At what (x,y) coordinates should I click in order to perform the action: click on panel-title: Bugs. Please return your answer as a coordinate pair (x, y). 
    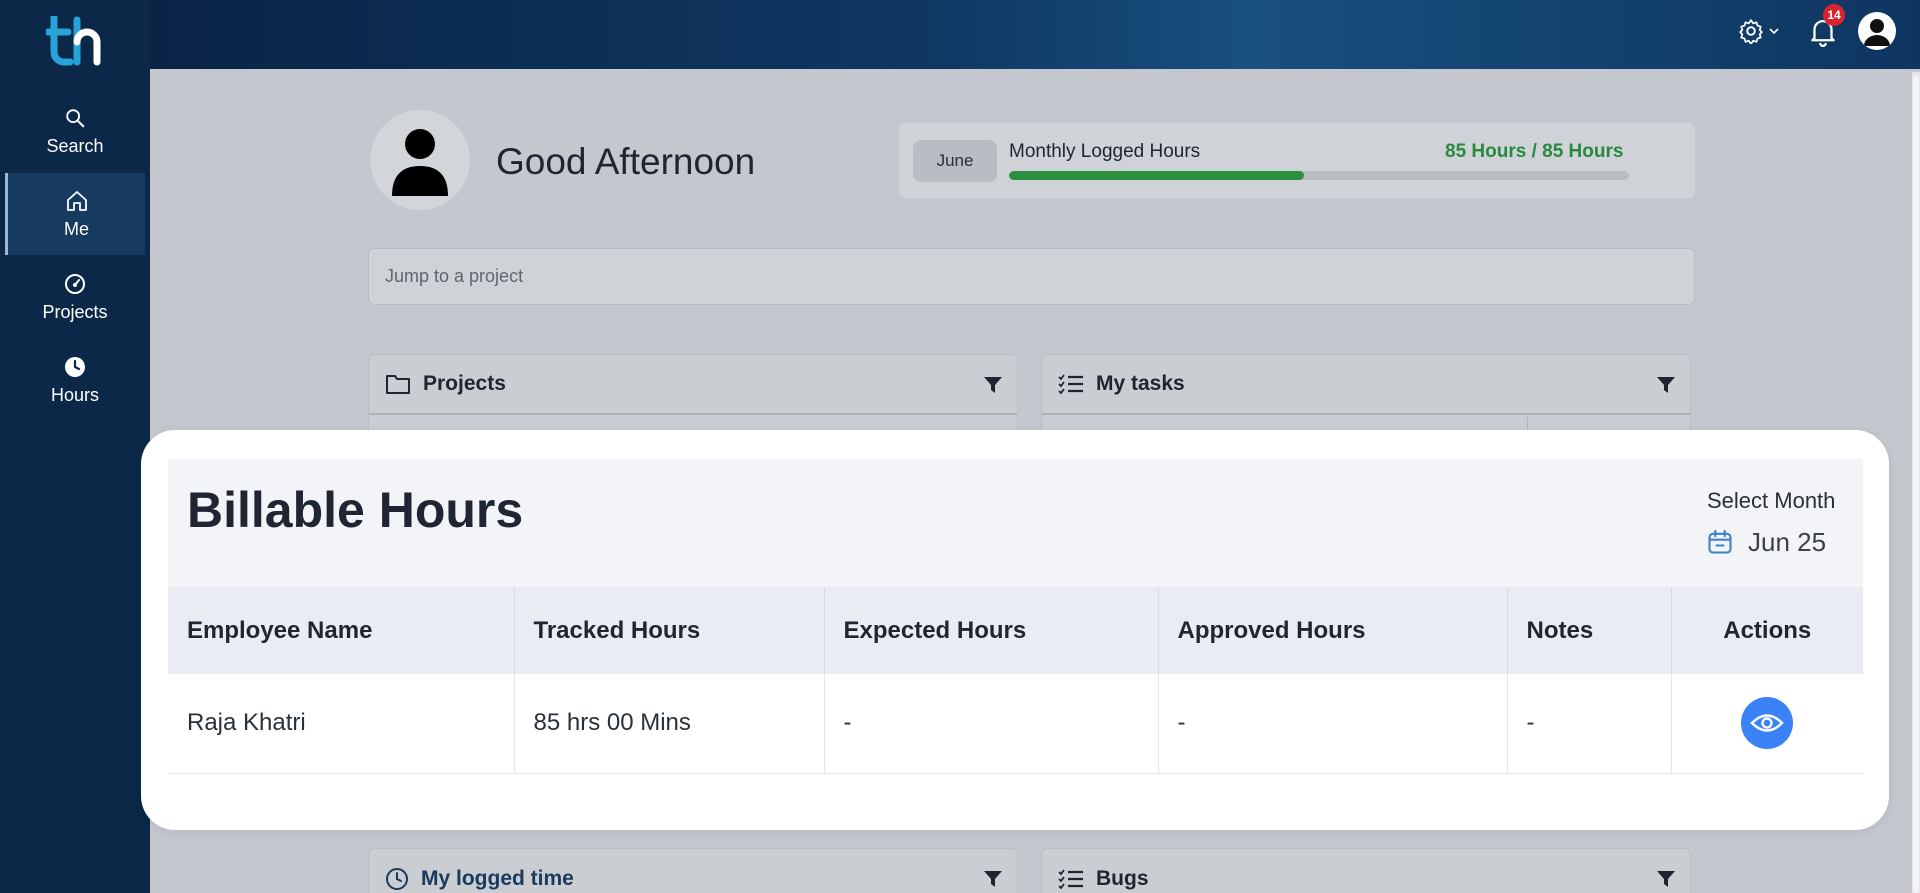
    Looking at the image, I should click on (1122, 878).